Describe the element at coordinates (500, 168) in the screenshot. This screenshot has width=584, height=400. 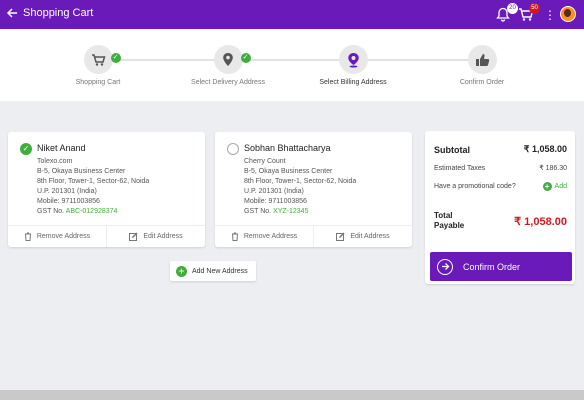
I see `tax-row: Estimated Taxes ₹ 186.30` at that location.